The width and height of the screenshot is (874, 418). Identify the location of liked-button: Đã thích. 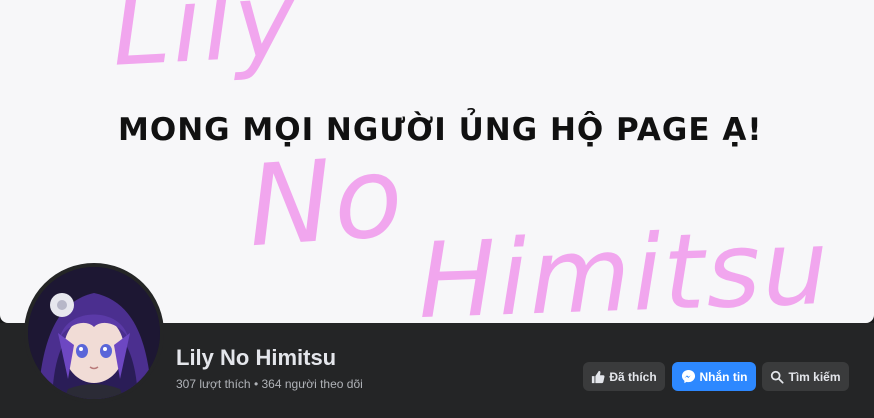
(624, 376).